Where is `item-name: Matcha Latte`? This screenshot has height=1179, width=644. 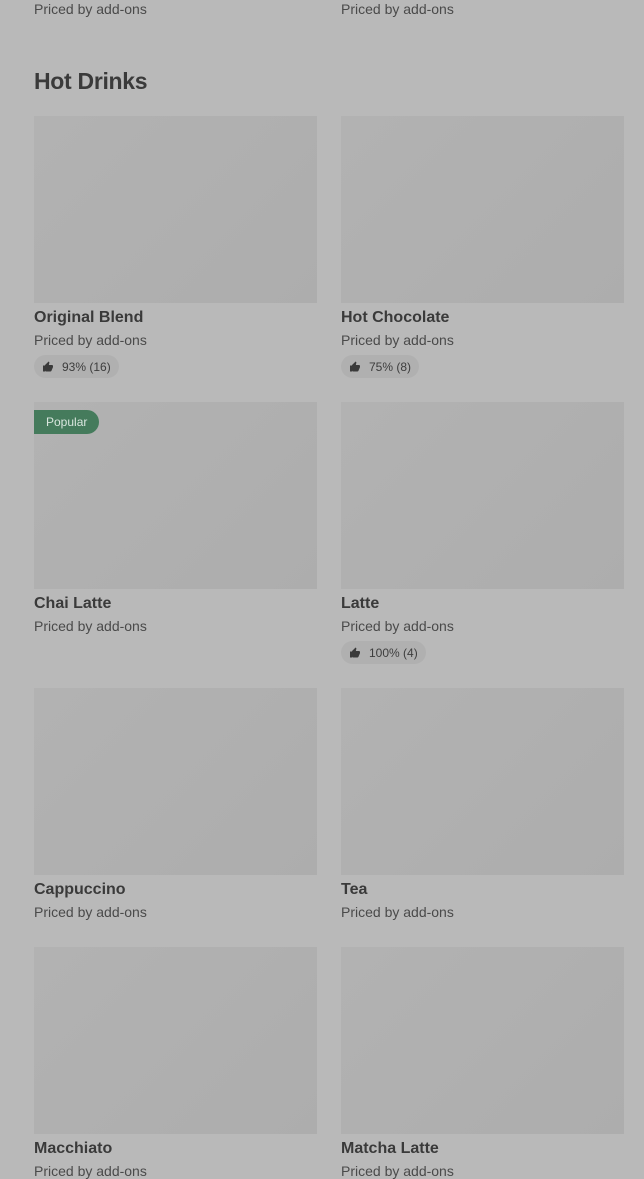 item-name: Matcha Latte is located at coordinates (390, 1148).